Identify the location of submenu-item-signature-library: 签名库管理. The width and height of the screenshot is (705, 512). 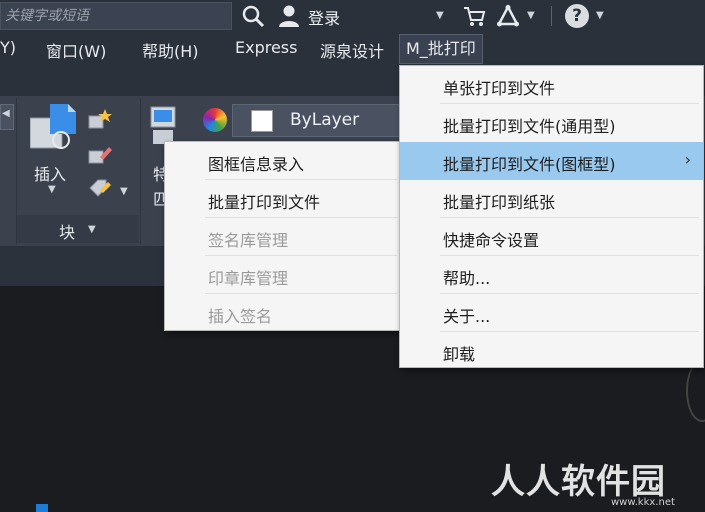
(283, 237).